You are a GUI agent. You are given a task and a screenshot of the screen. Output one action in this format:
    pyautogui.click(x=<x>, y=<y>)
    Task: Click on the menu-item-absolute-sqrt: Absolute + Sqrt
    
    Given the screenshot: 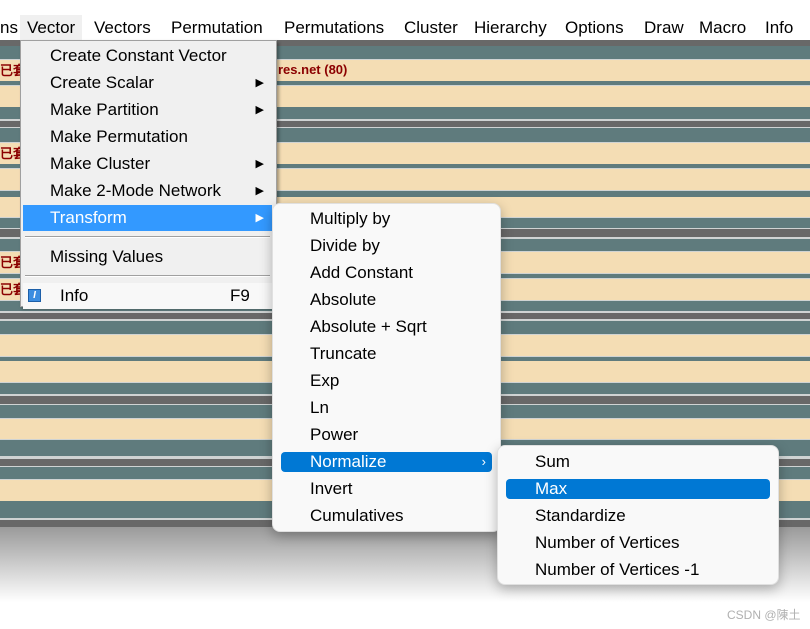 What is the action you would take?
    pyautogui.click(x=386, y=327)
    